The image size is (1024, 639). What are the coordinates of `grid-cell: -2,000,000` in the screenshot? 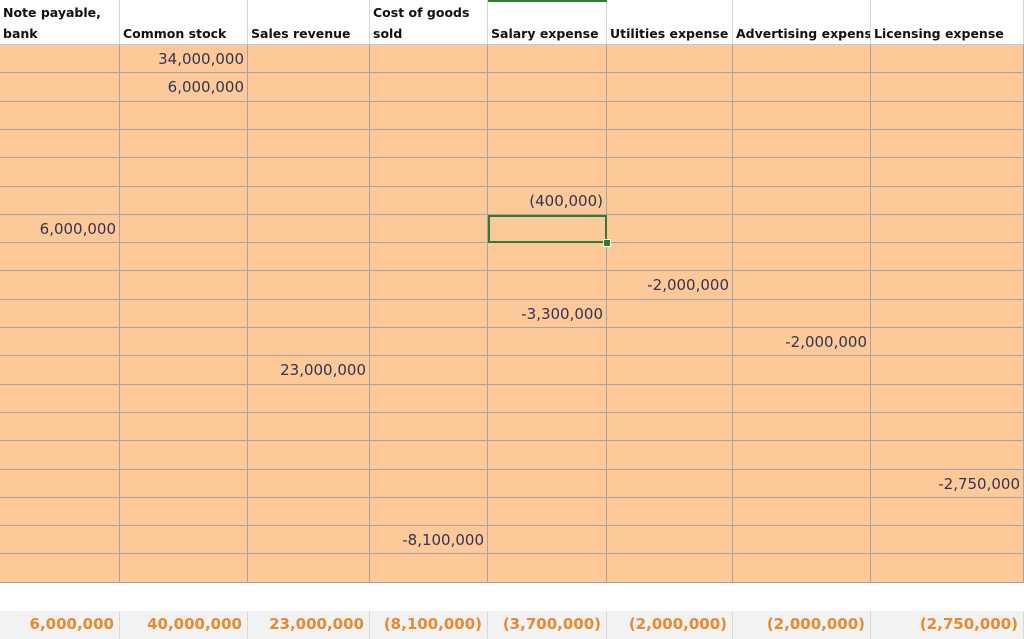 It's located at (670, 285).